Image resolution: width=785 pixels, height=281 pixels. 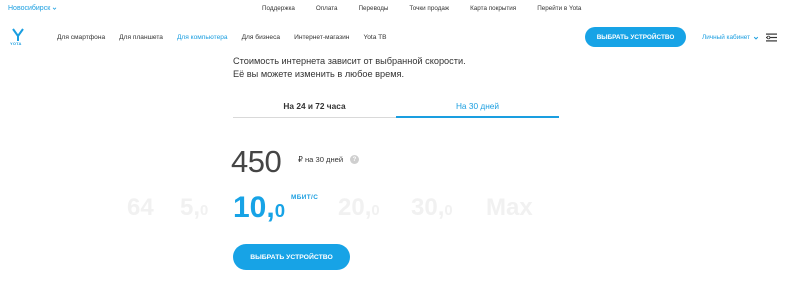 What do you see at coordinates (359, 208) in the screenshot?
I see `speed-option-20: 20,0` at bounding box center [359, 208].